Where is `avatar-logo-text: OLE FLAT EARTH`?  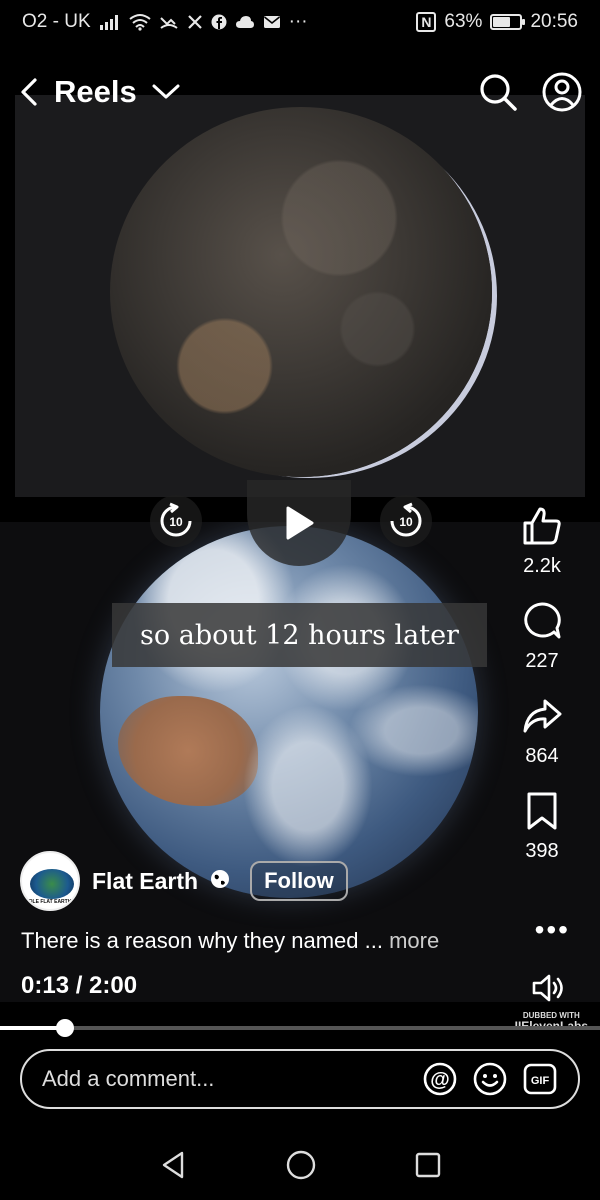
avatar-logo-text: OLE FLAT EARTH is located at coordinates (50, 902).